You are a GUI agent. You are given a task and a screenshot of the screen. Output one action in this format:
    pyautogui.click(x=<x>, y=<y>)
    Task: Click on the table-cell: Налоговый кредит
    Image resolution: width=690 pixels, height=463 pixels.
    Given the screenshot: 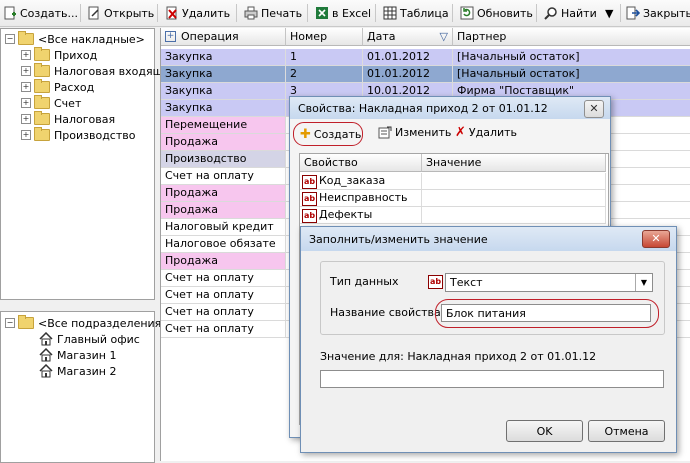 What is the action you would take?
    pyautogui.click(x=223, y=227)
    